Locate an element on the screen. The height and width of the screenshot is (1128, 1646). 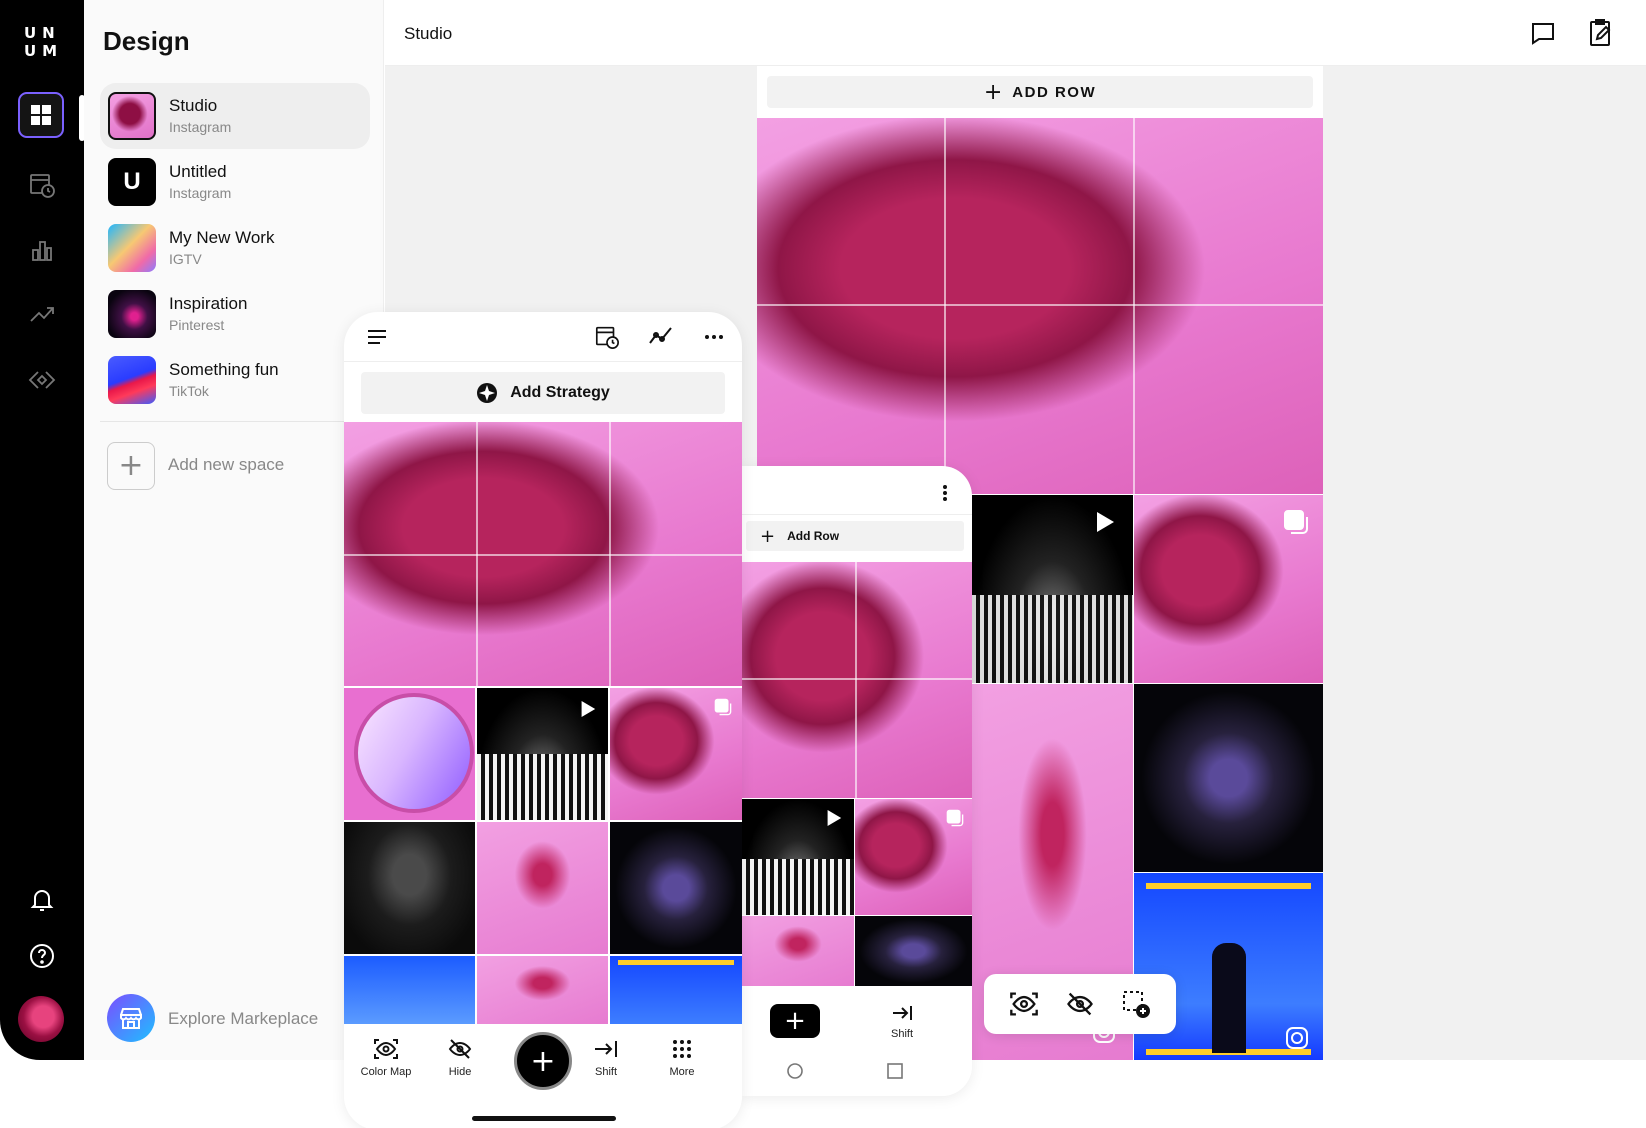
add-space-label: Add new space is located at coordinates (226, 465).